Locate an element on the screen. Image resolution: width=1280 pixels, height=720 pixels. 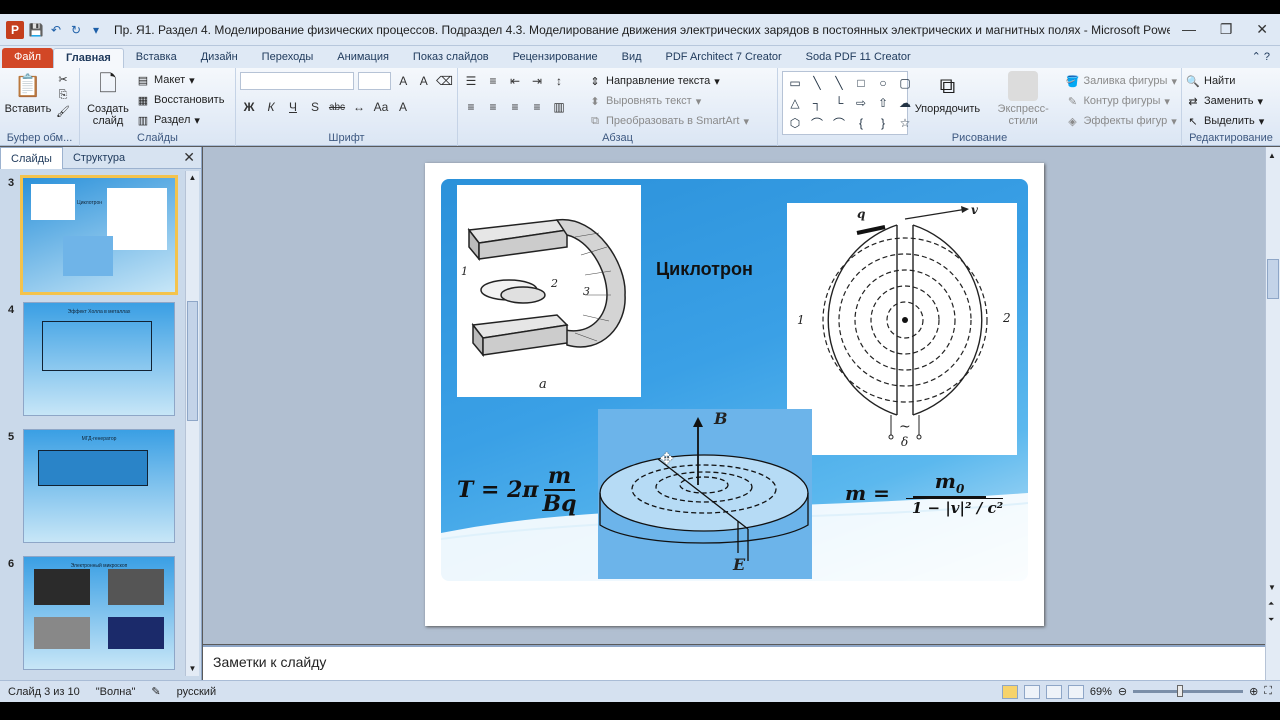
shape-connector-icon: ┐ is located at coordinates (817, 103).